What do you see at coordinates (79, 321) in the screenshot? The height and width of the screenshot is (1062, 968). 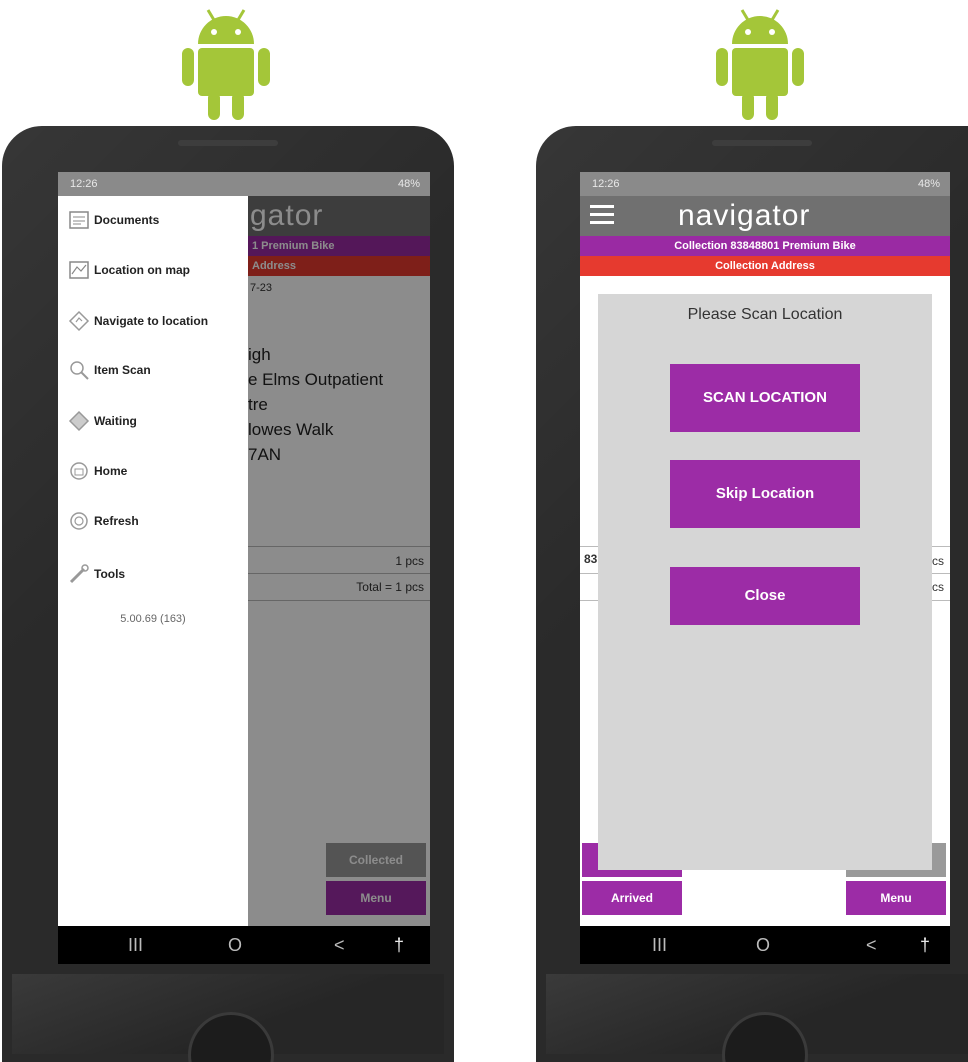 I see `navigate-icon` at bounding box center [79, 321].